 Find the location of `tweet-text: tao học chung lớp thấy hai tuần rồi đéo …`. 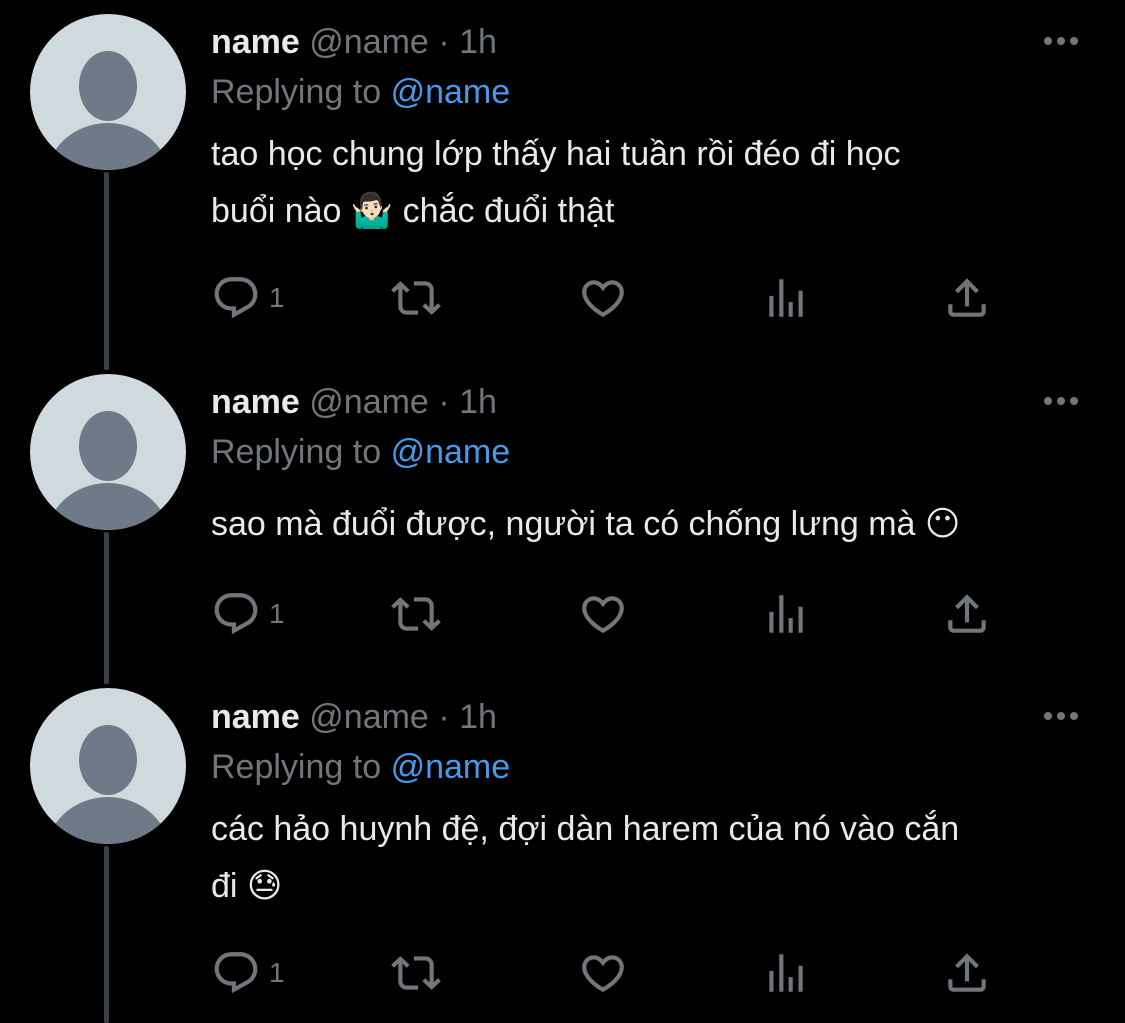

tweet-text: tao học chung lớp thấy hai tuần rồi đéo … is located at coordinates (651, 183).